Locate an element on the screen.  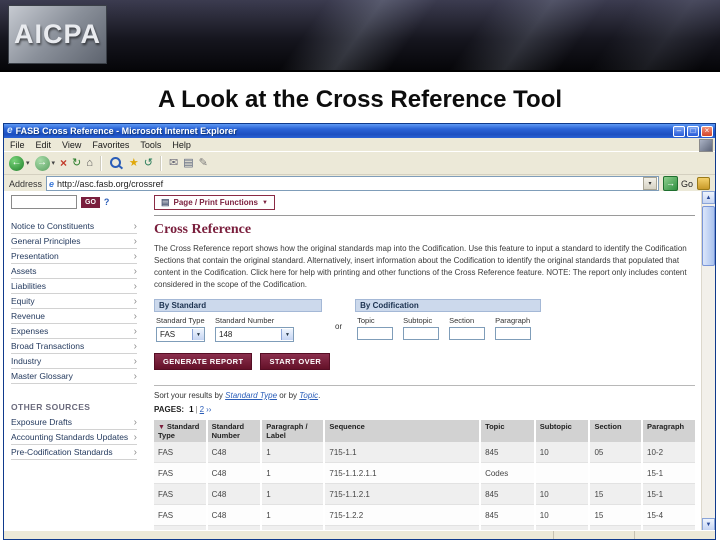
sidebar-item: Assets is located at coordinates (74, 271).